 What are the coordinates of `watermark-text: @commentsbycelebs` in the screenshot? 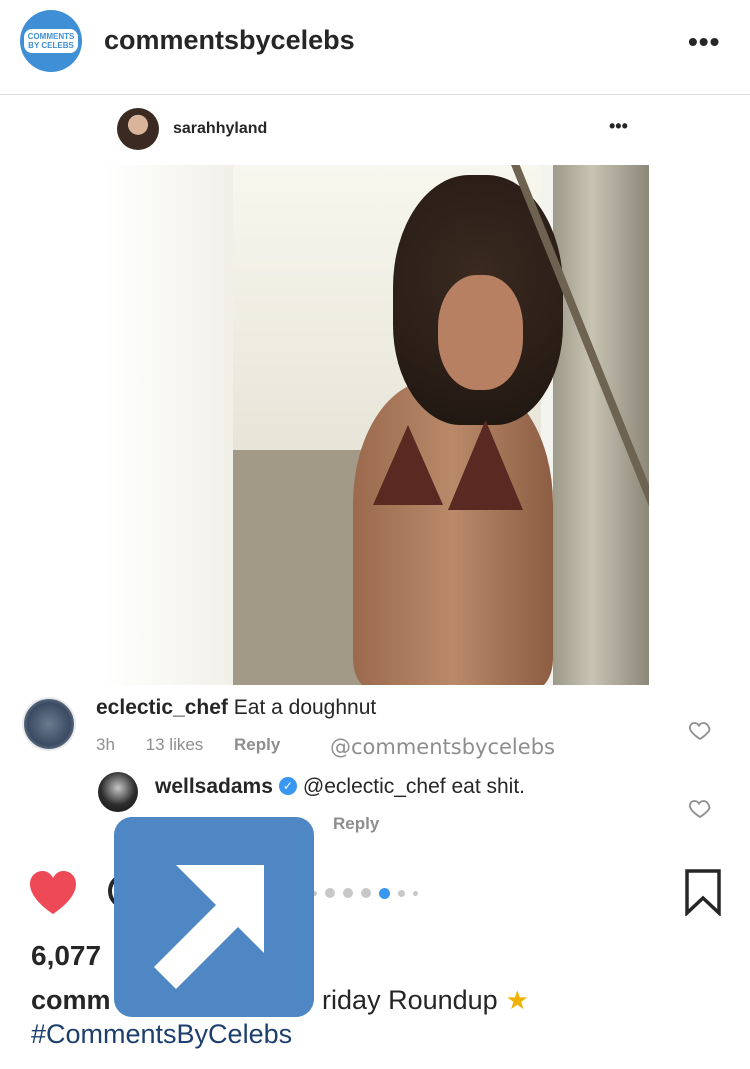 It's located at (442, 747).